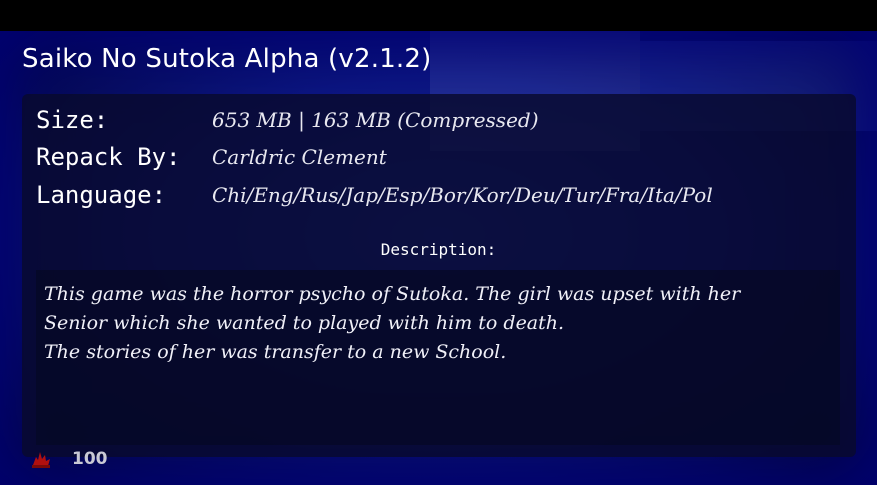 This screenshot has height=485, width=877. What do you see at coordinates (375, 120) in the screenshot?
I see `size-value: 653 MB | 163 MB (Compressed)` at bounding box center [375, 120].